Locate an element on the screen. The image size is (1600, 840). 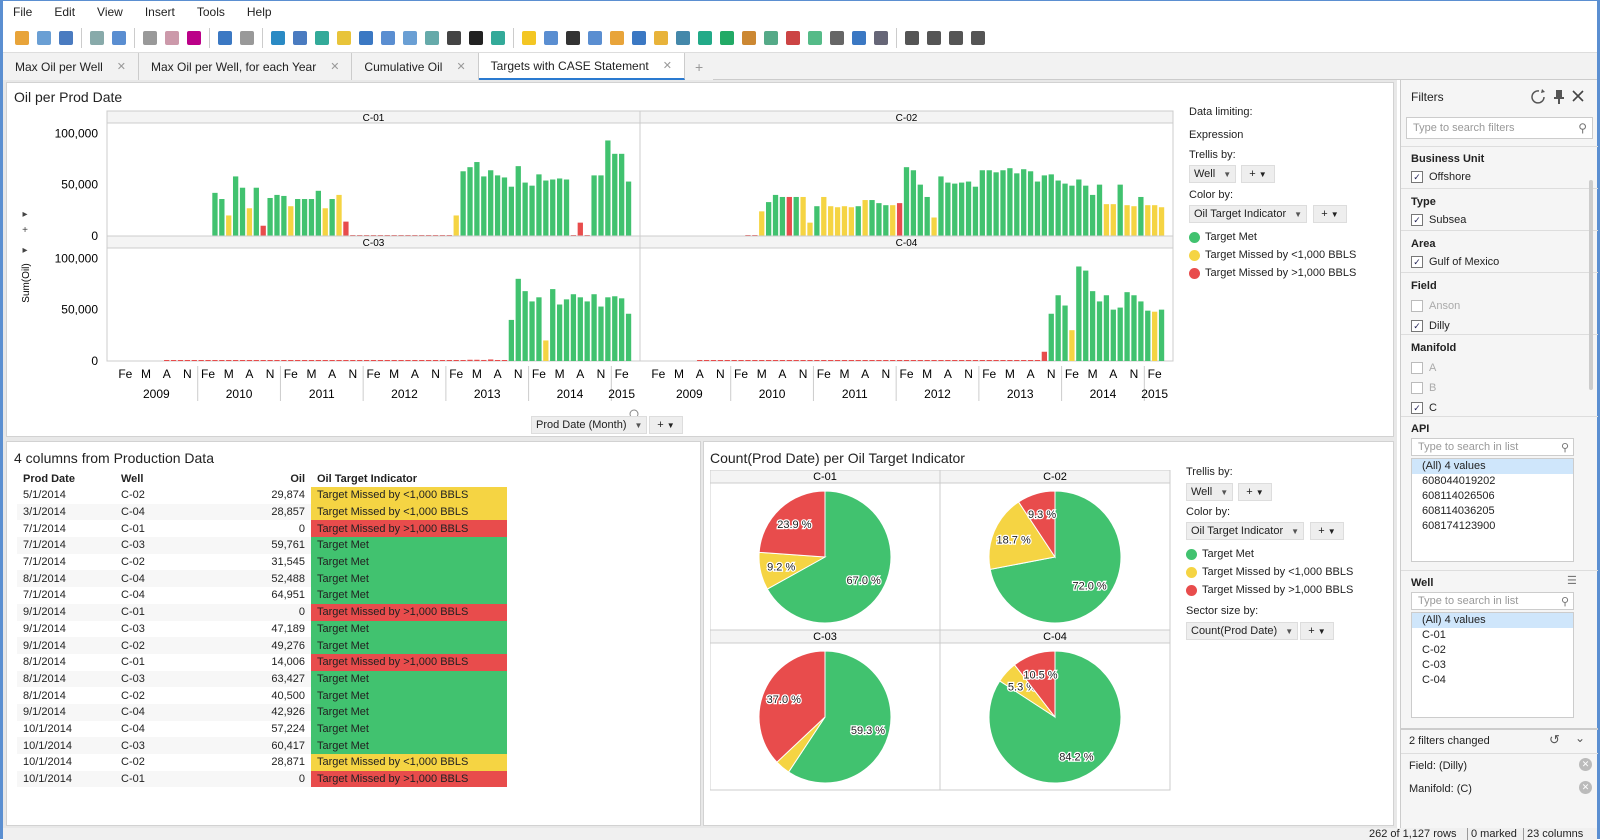
export-icon is located at coordinates (149, 37).